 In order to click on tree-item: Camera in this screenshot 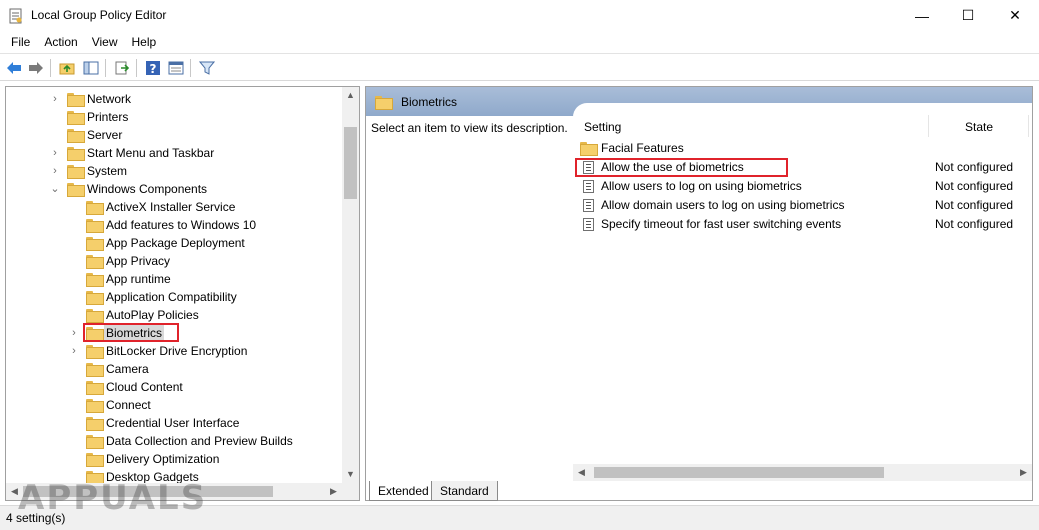, I will do `click(174, 369)`.